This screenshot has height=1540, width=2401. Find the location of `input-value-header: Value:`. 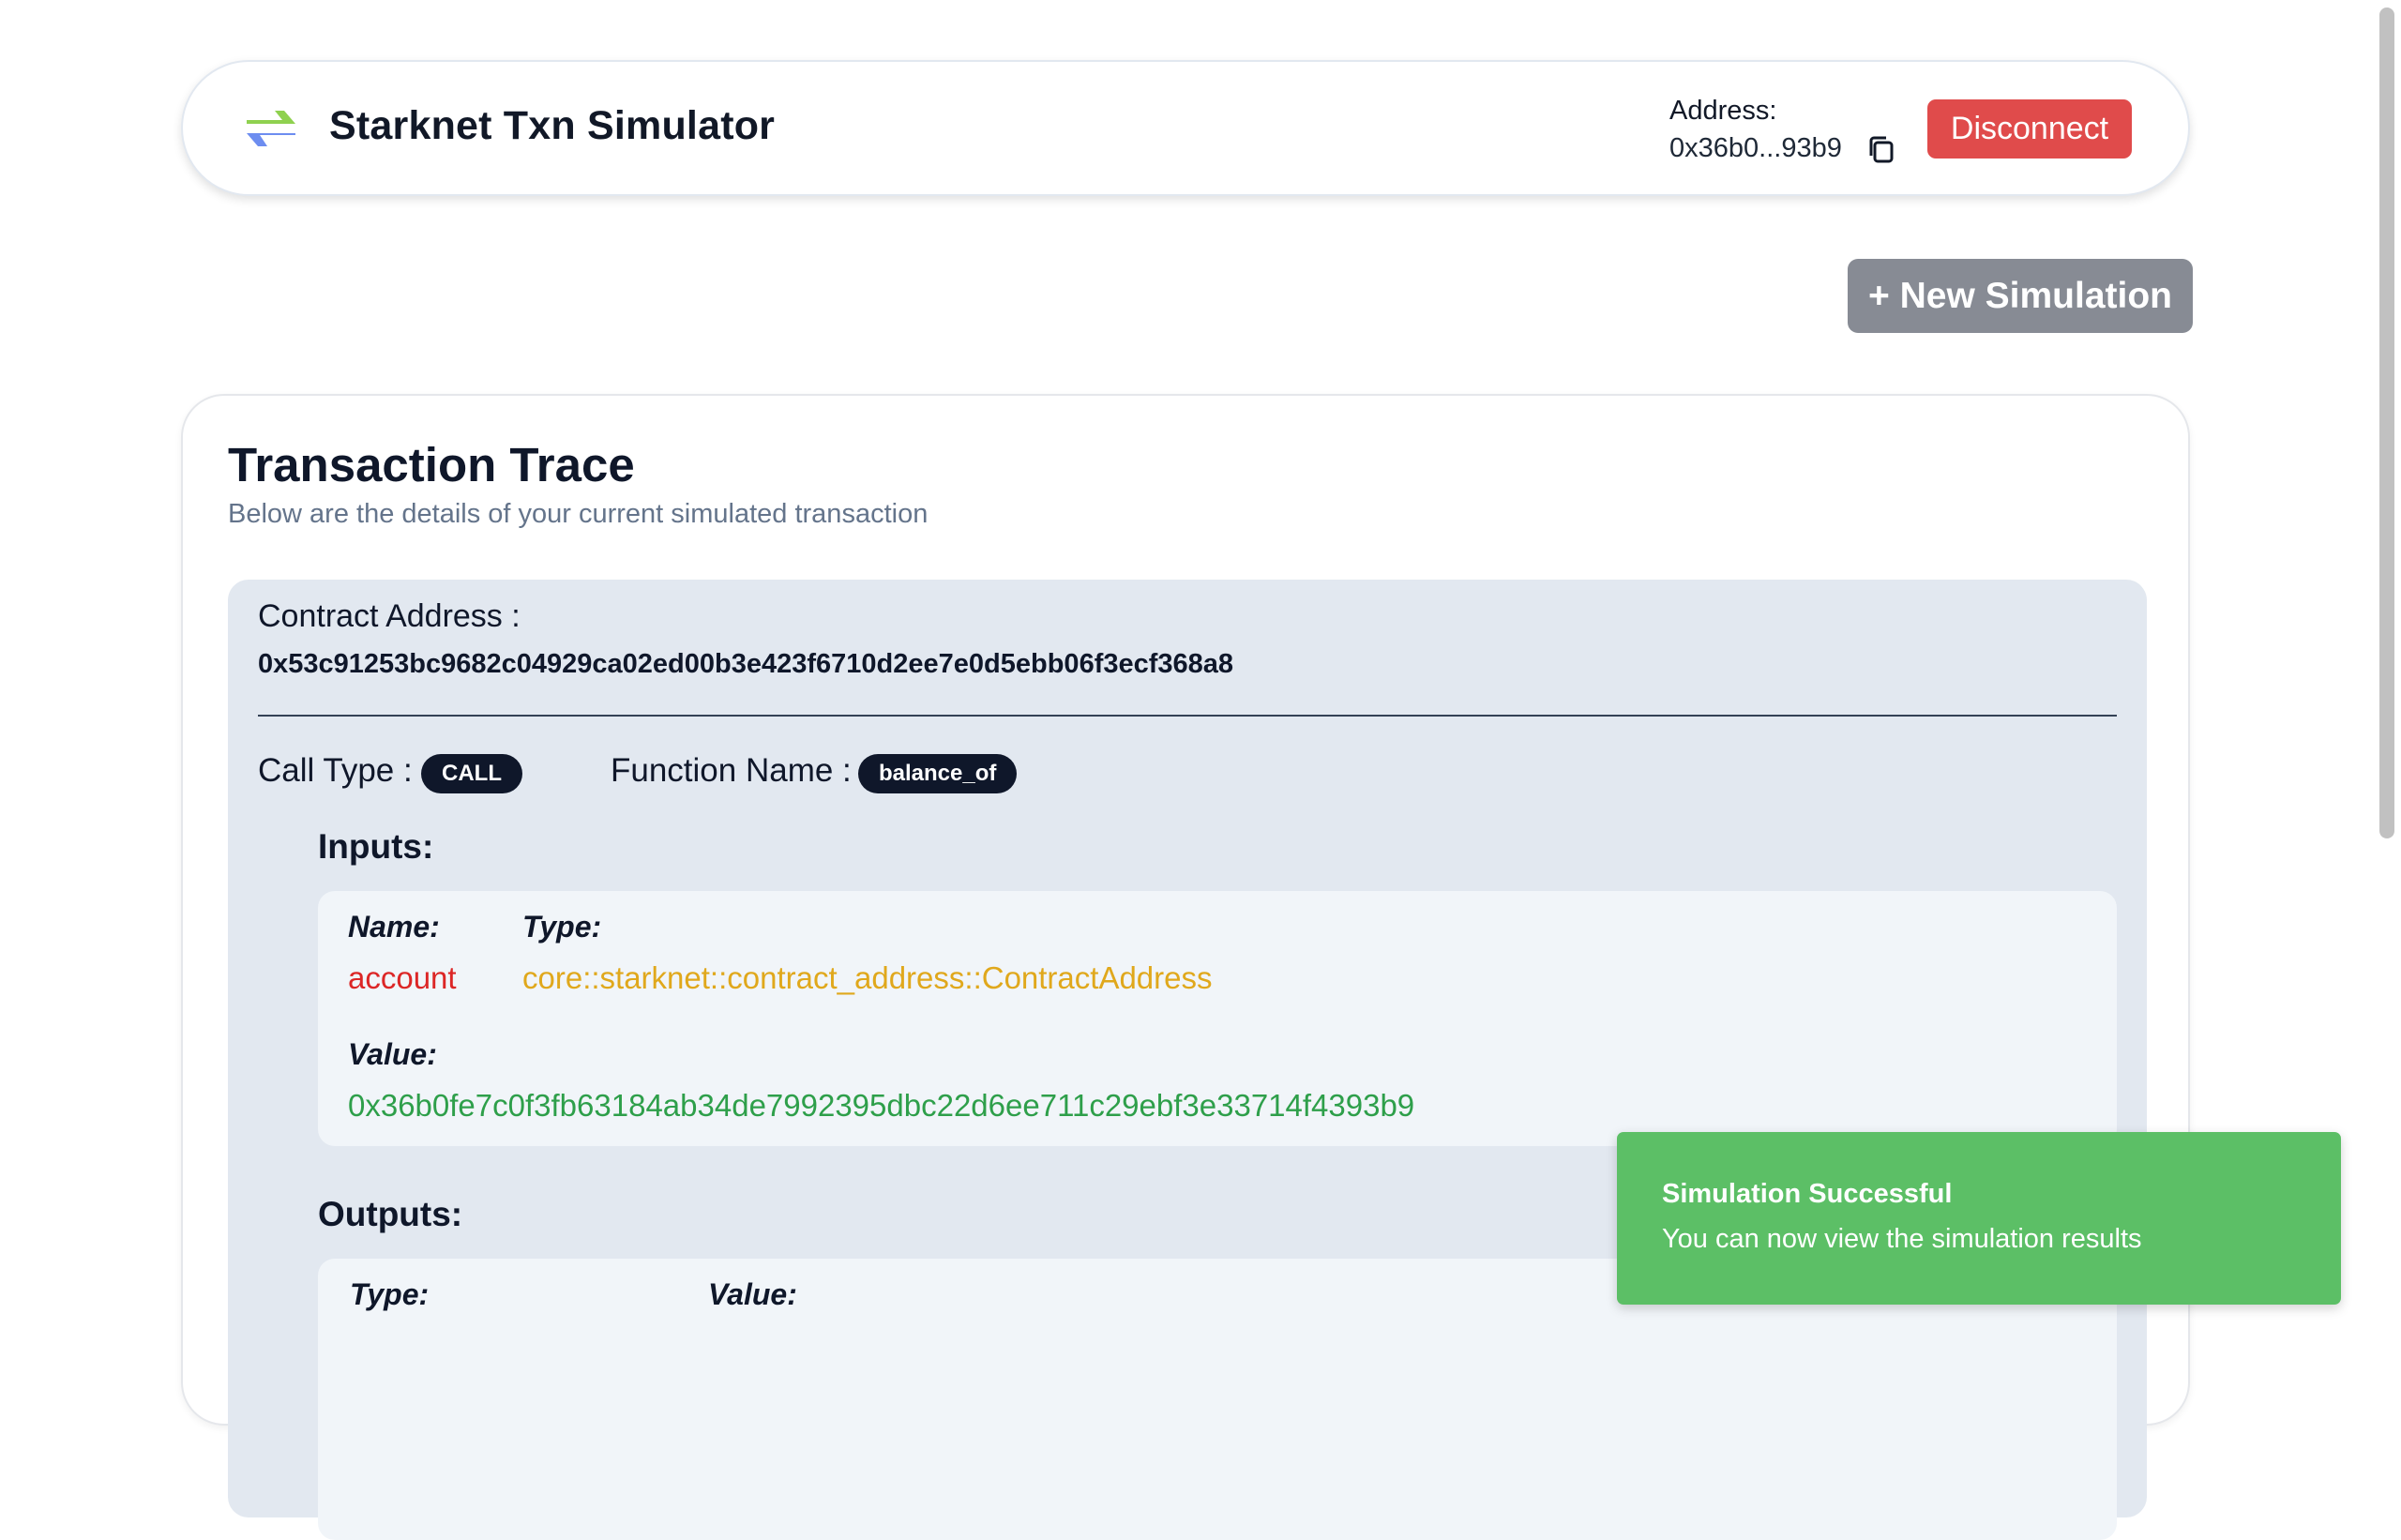

input-value-header: Value: is located at coordinates (392, 1054).